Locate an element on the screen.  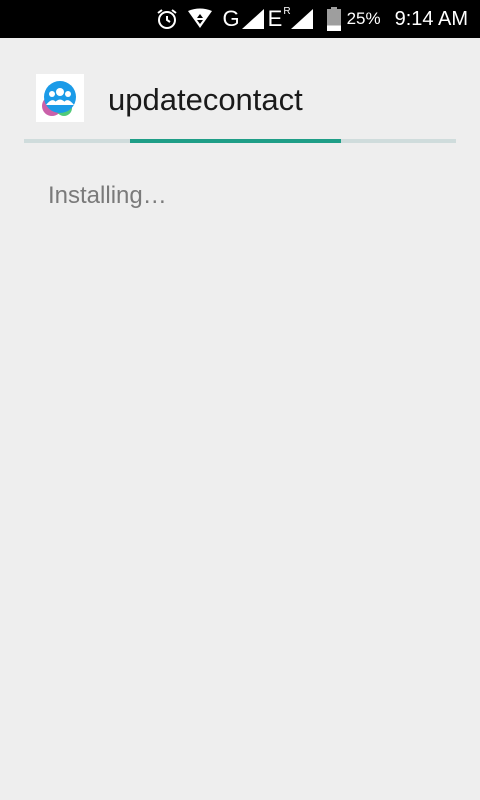
data-transfer-icon is located at coordinates (200, 19).